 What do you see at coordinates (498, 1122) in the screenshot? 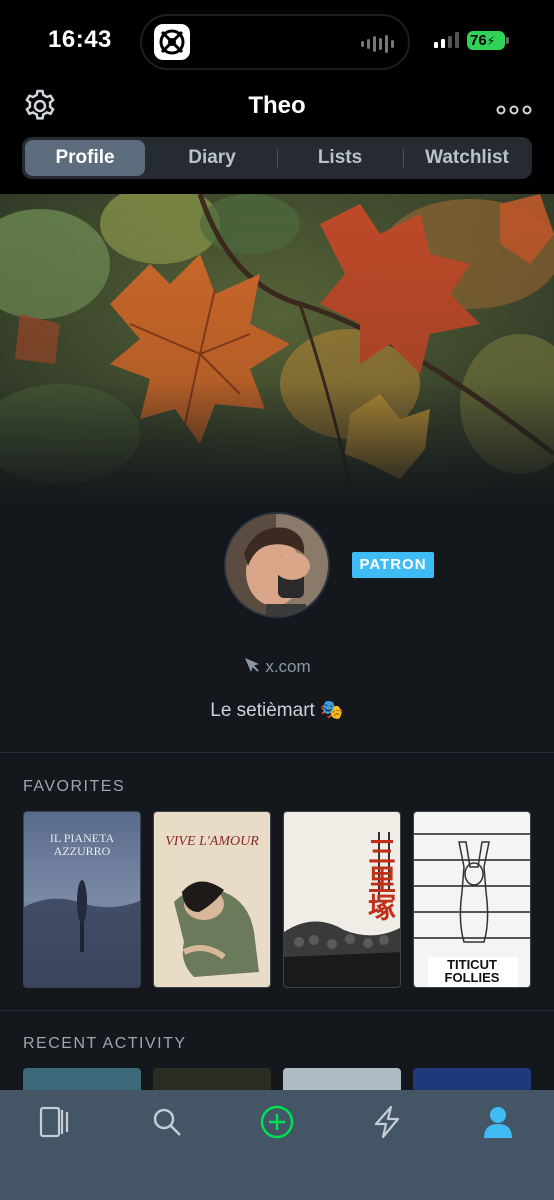
I see `profile-icon` at bounding box center [498, 1122].